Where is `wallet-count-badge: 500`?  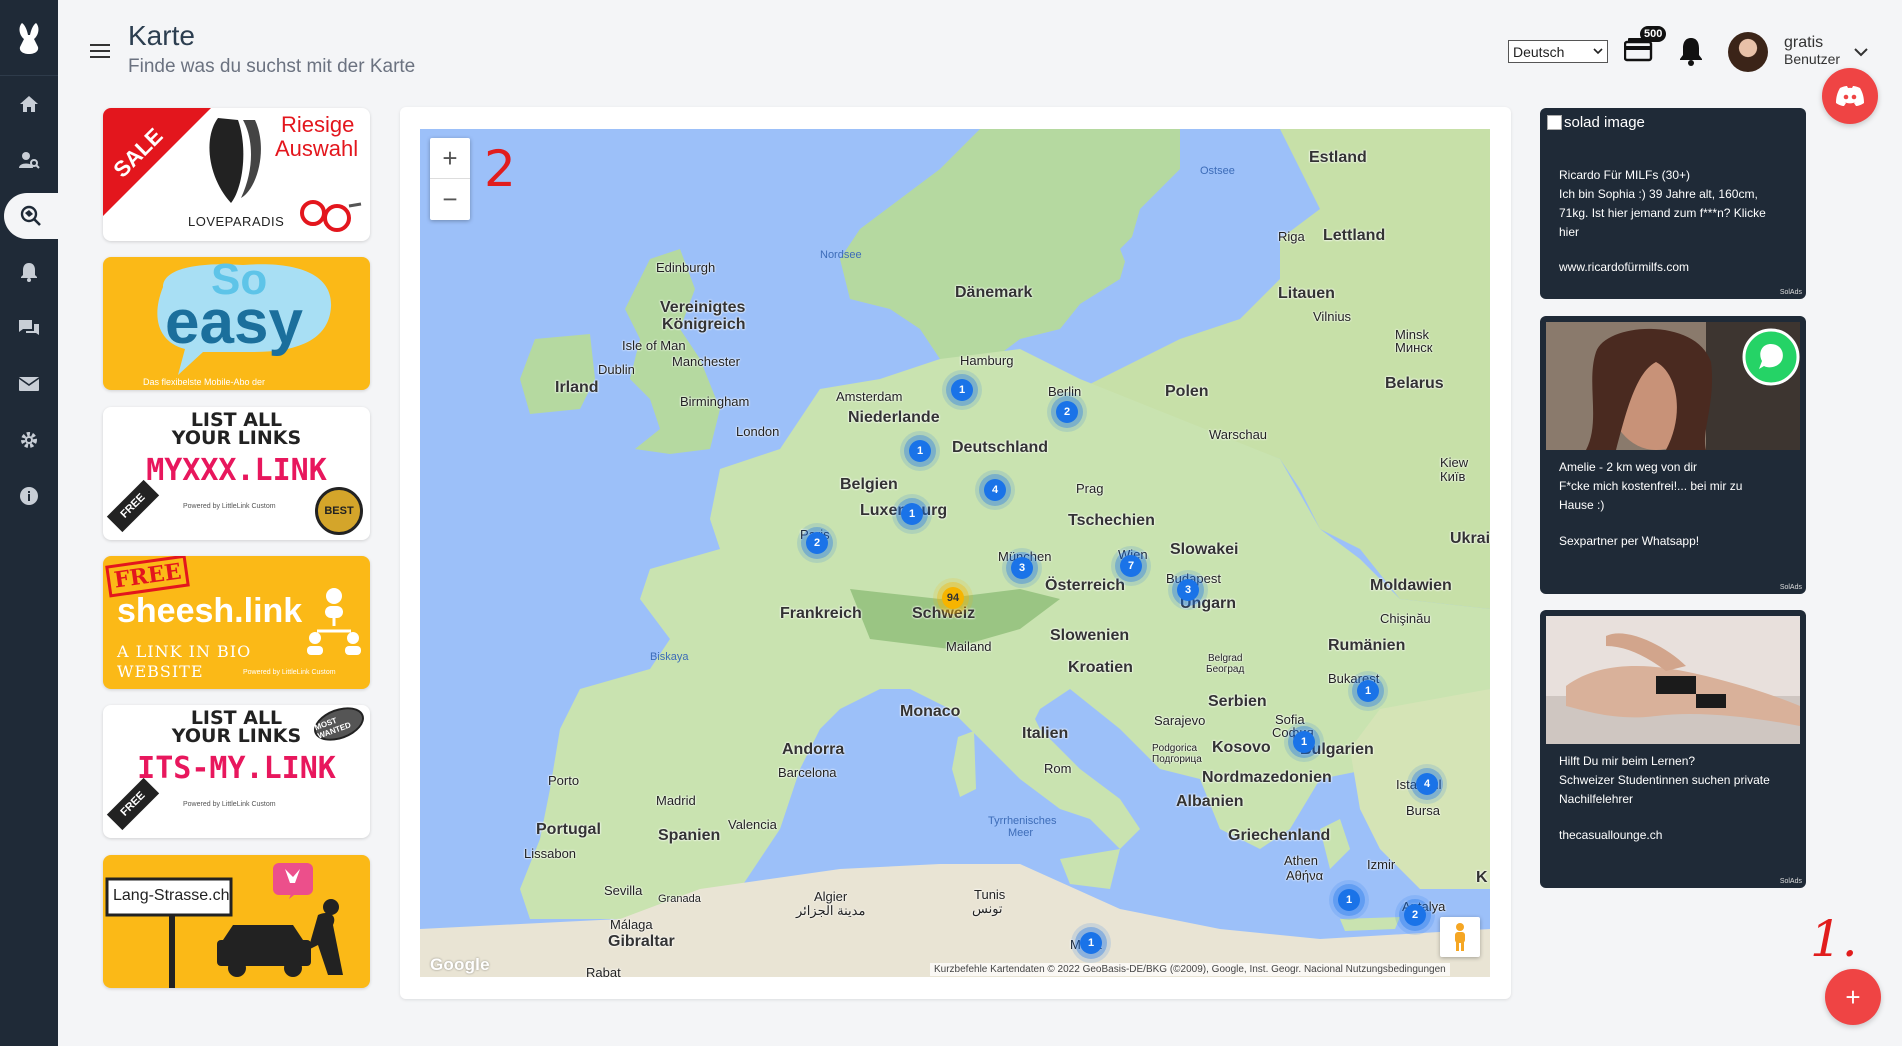
wallet-count-badge: 500 is located at coordinates (1653, 34).